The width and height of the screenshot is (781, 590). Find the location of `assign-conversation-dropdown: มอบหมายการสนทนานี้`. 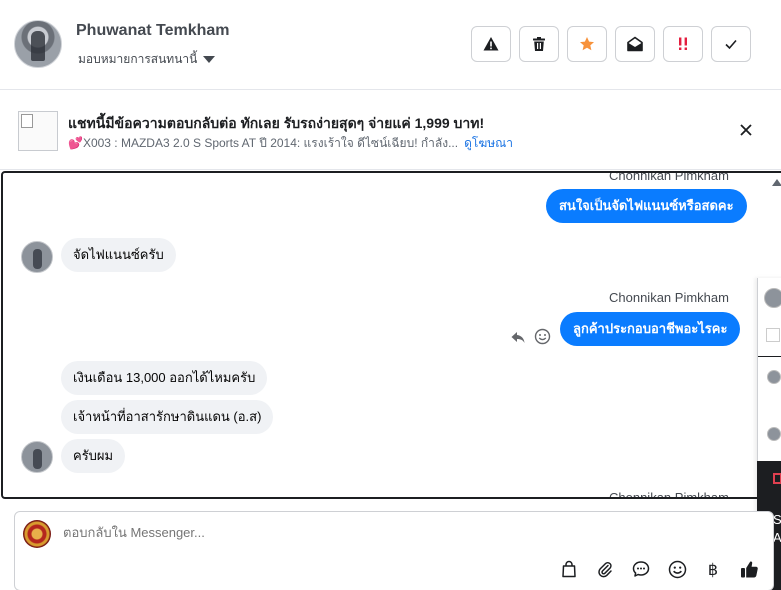

assign-conversation-dropdown: มอบหมายการสนทนานี้ is located at coordinates (147, 59).